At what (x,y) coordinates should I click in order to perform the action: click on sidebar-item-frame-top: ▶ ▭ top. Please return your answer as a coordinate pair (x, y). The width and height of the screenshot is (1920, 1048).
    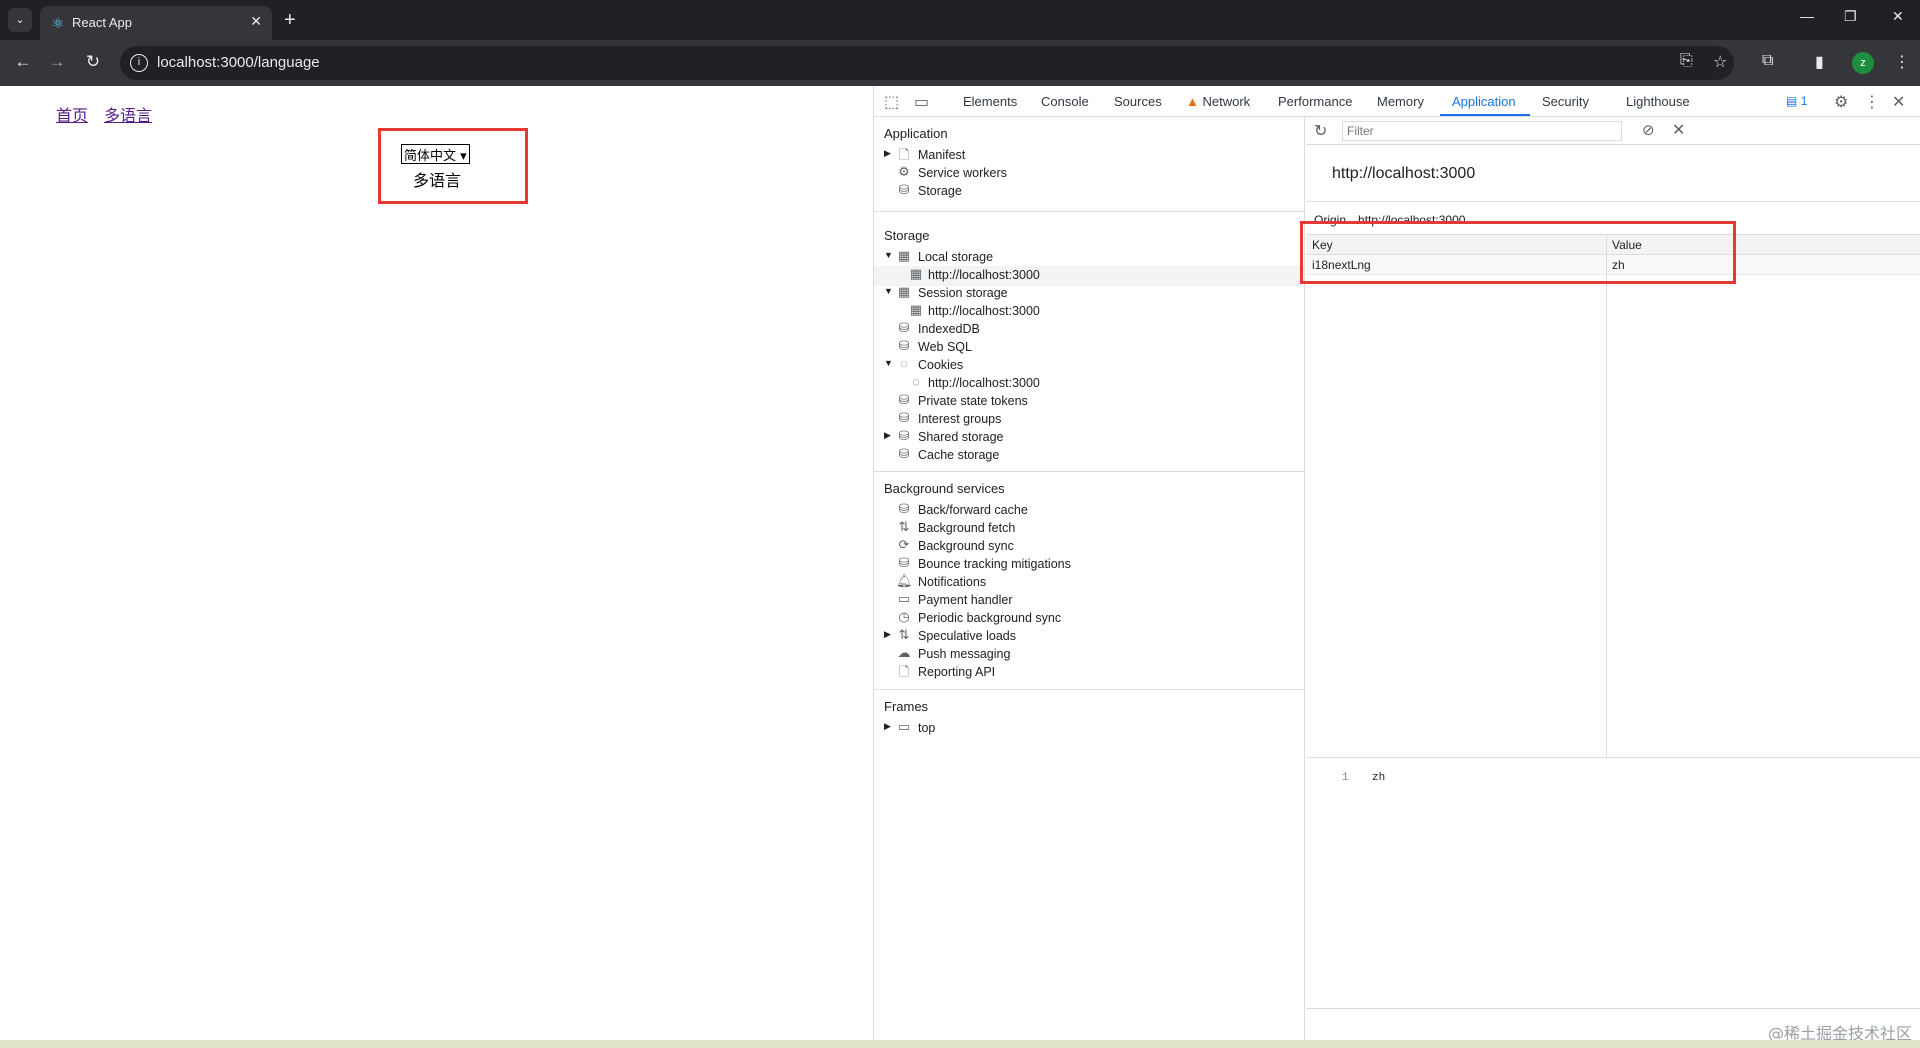
    Looking at the image, I should click on (1094, 729).